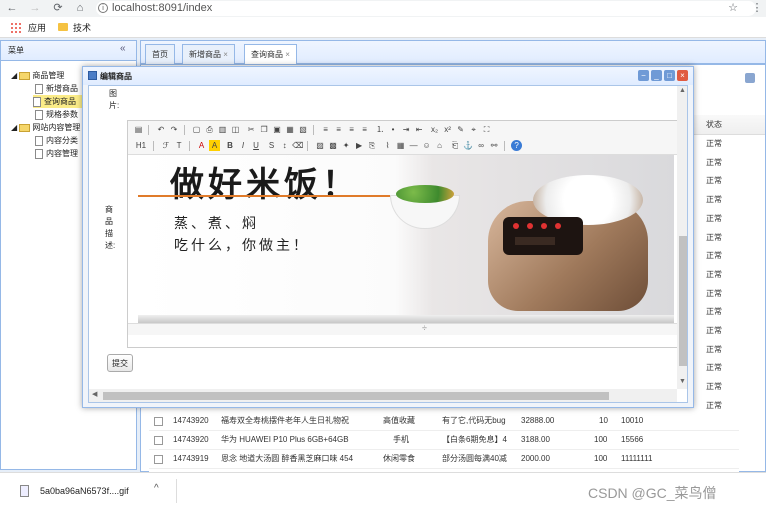 The image size is (766, 509). Describe the element at coordinates (346, 145) in the screenshot. I see `flash-icon: ✦` at that location.